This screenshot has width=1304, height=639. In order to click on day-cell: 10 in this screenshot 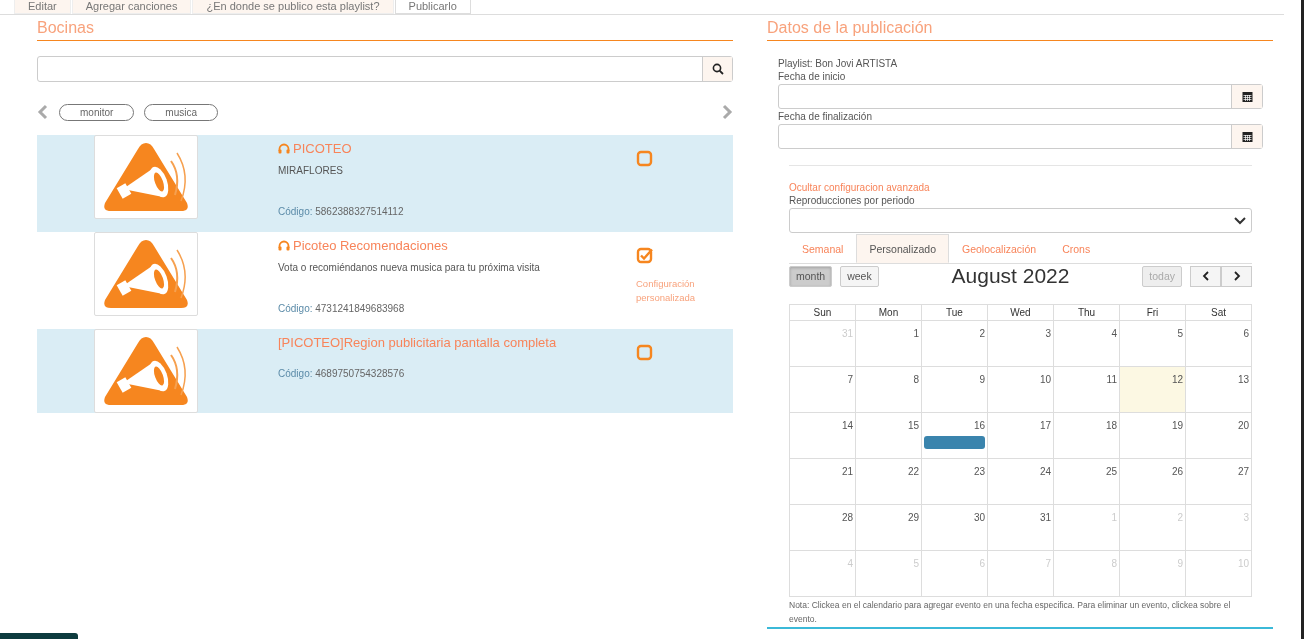, I will do `click(1021, 390)`.